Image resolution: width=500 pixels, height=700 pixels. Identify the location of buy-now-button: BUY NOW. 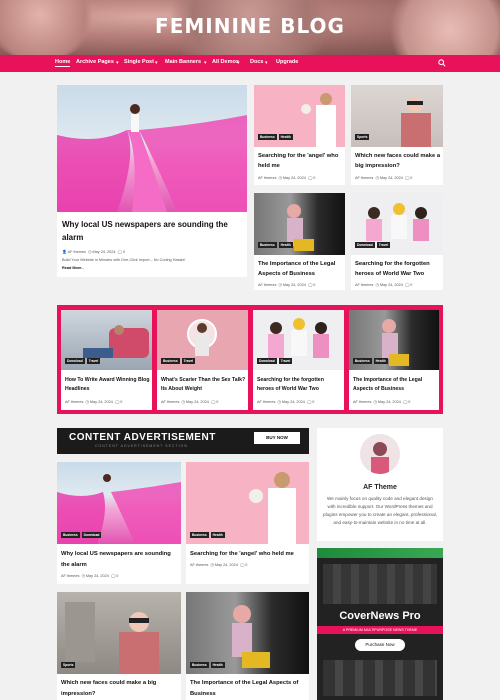
(277, 438).